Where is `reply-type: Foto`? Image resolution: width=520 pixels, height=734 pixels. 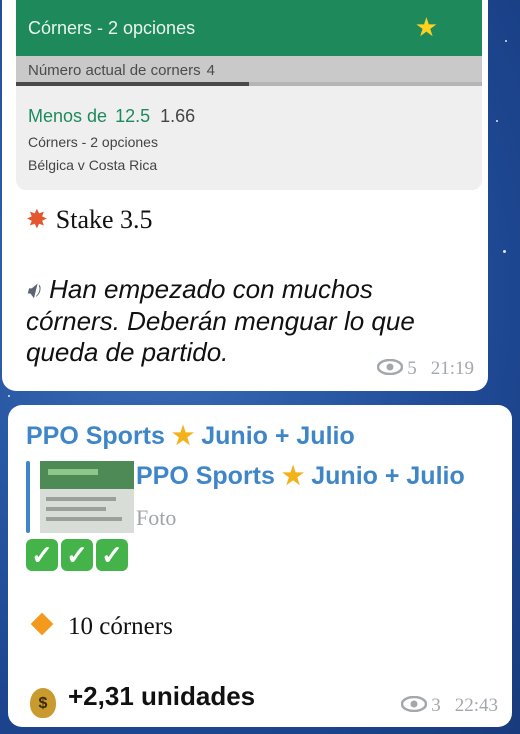
reply-type: Foto is located at coordinates (156, 517).